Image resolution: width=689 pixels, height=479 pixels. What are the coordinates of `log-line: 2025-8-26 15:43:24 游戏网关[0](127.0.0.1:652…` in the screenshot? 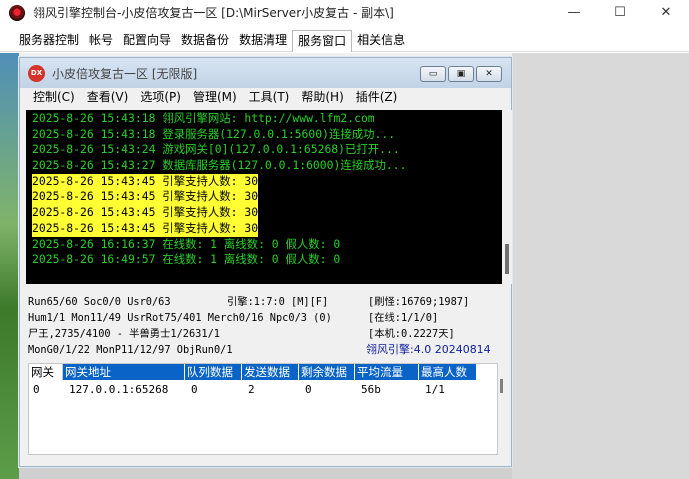 It's located at (216, 149).